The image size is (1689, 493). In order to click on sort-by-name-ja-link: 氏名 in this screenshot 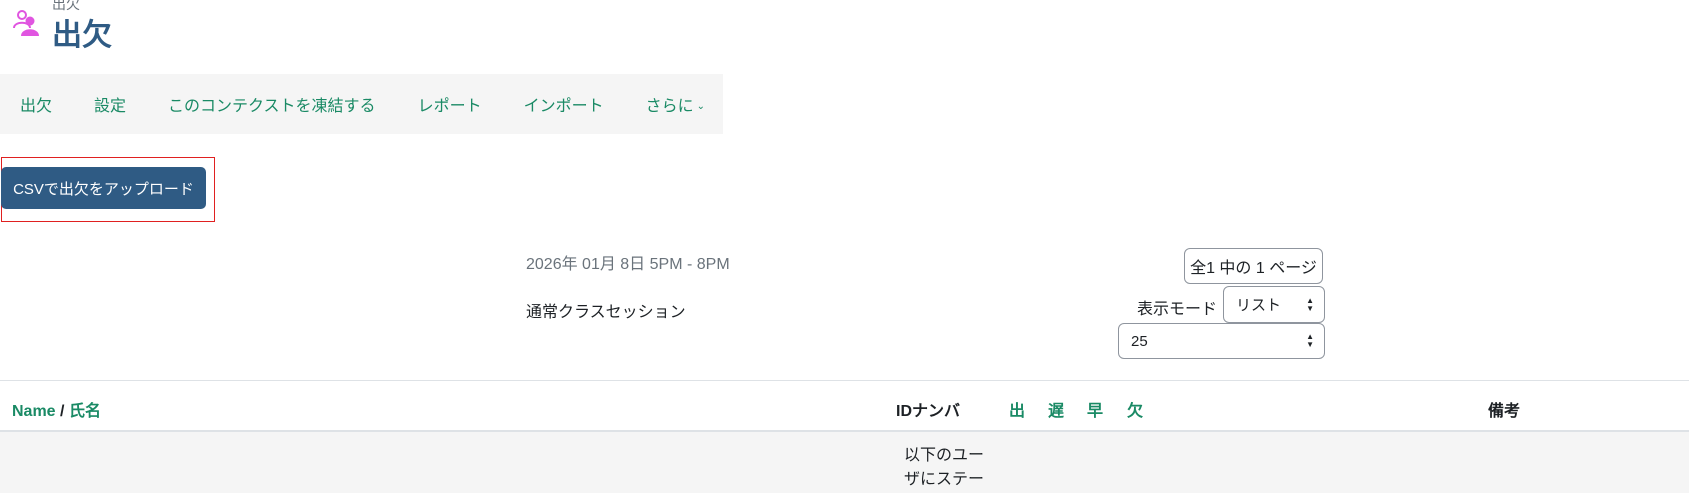, I will do `click(85, 411)`.